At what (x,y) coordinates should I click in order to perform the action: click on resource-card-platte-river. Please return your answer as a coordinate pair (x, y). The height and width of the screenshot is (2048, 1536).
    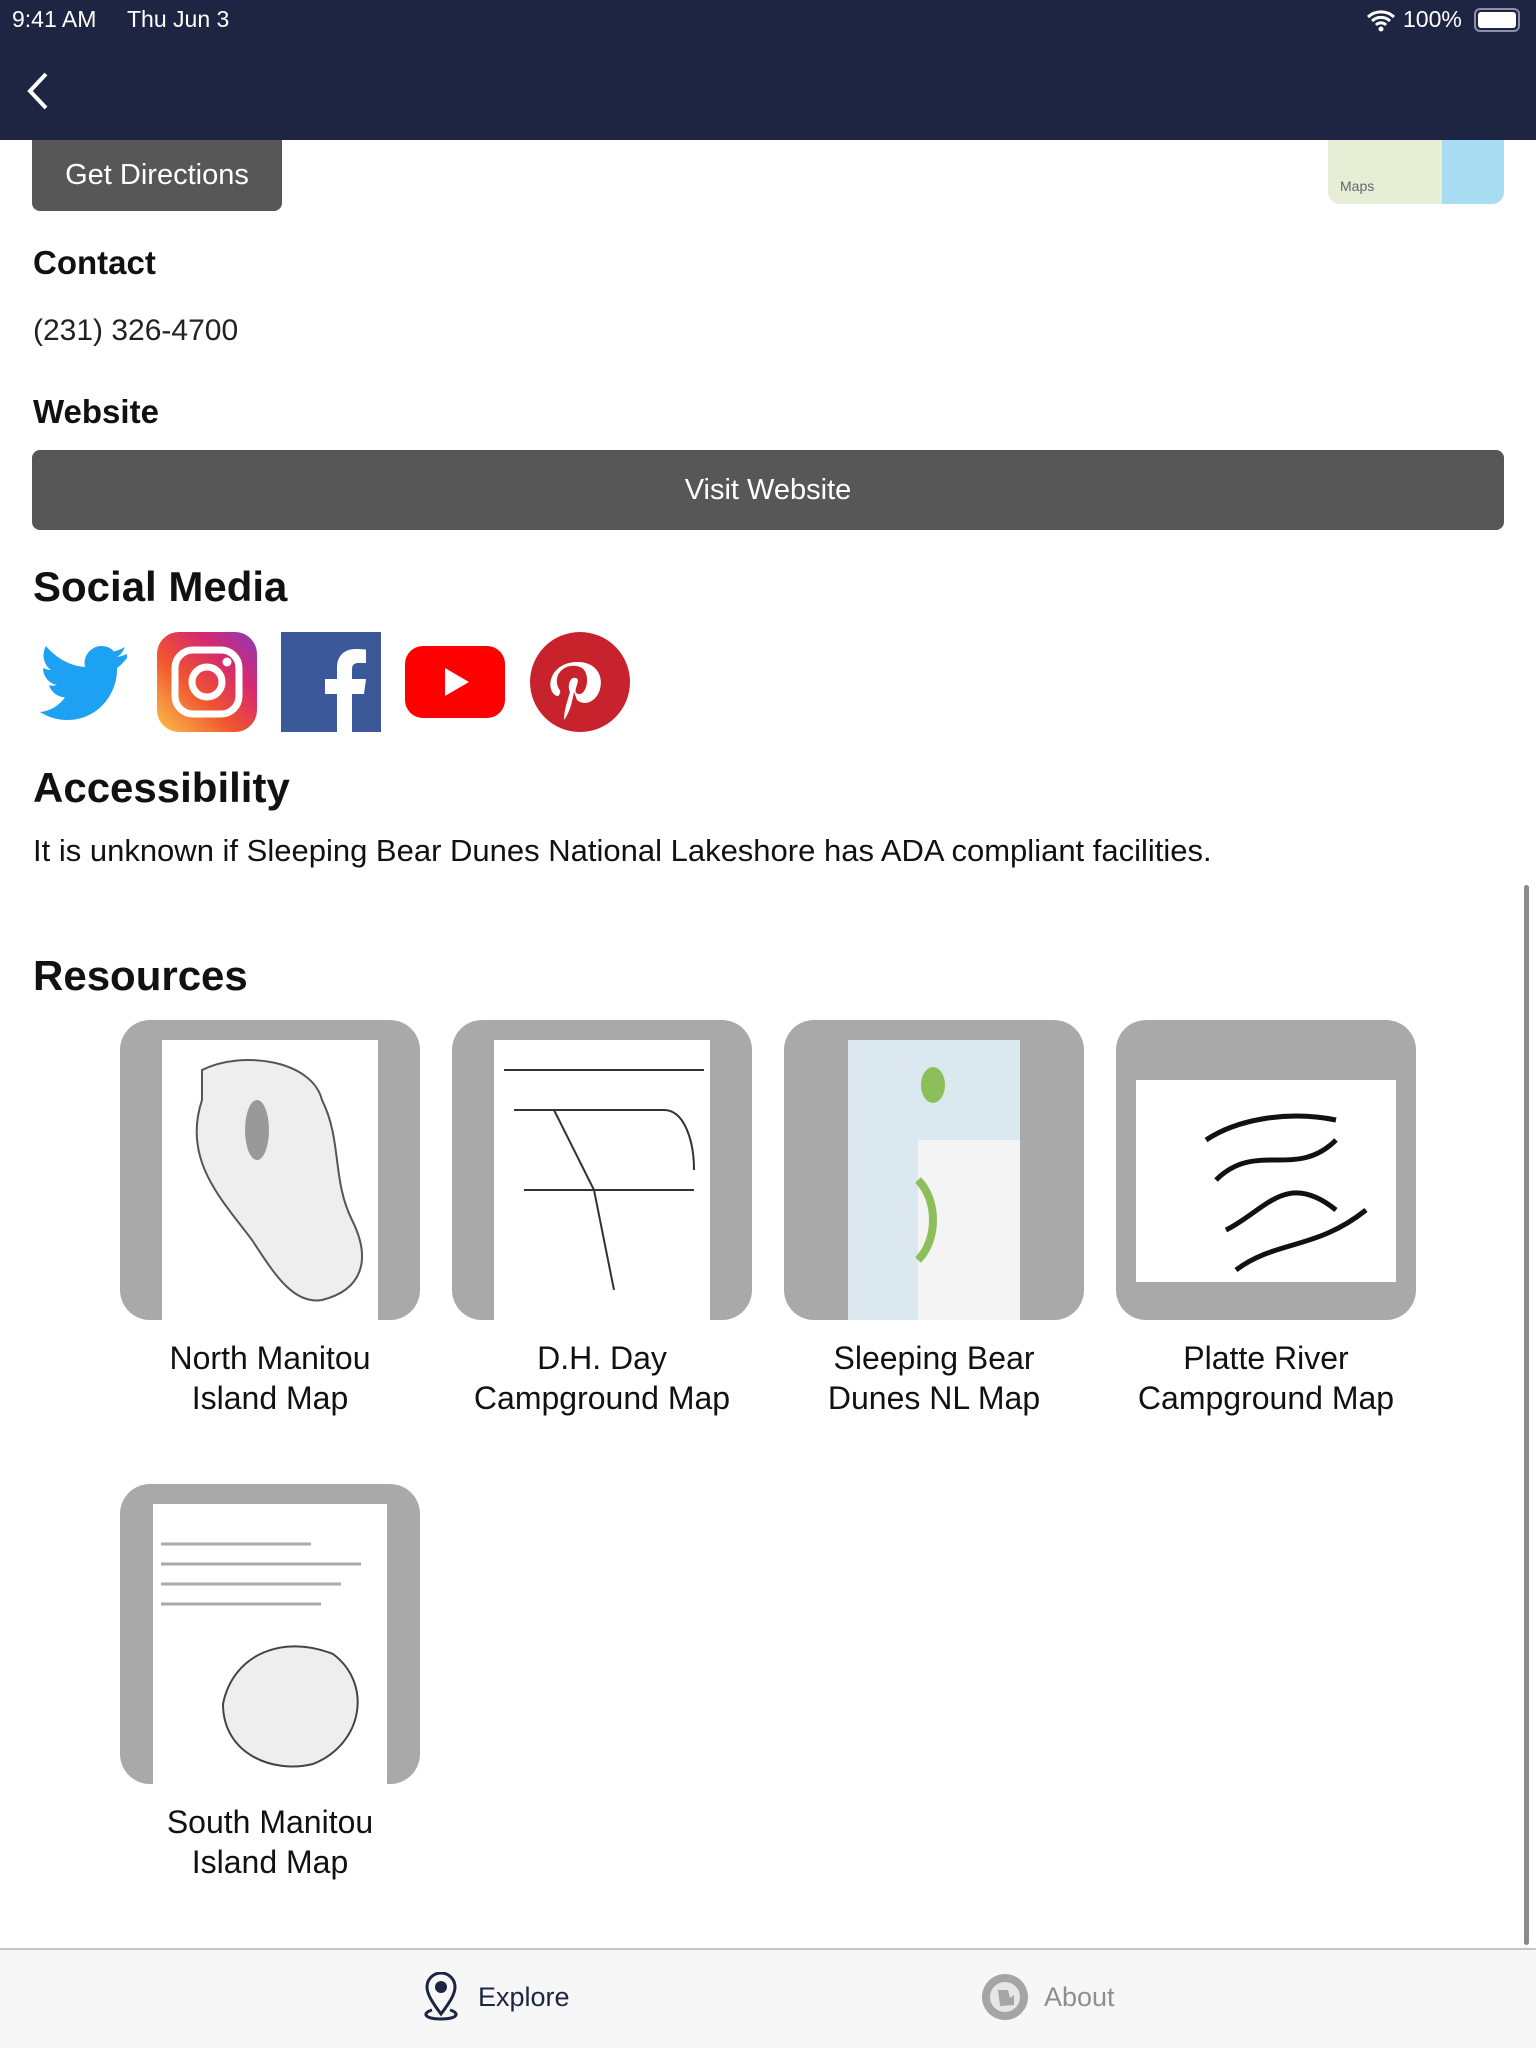
    Looking at the image, I should click on (1266, 1170).